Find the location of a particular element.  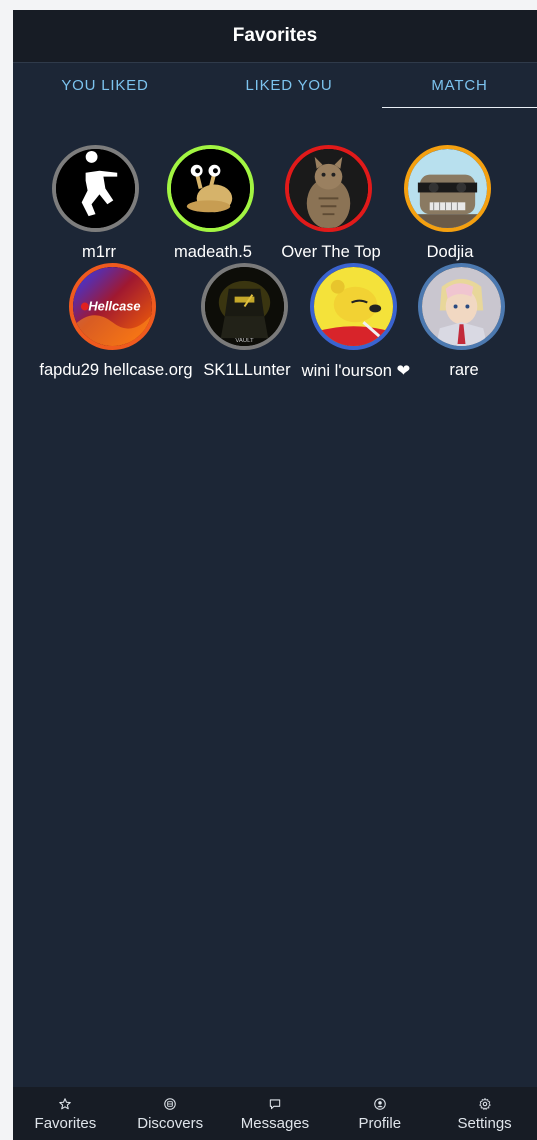

match-name: Dodjia is located at coordinates (450, 252).